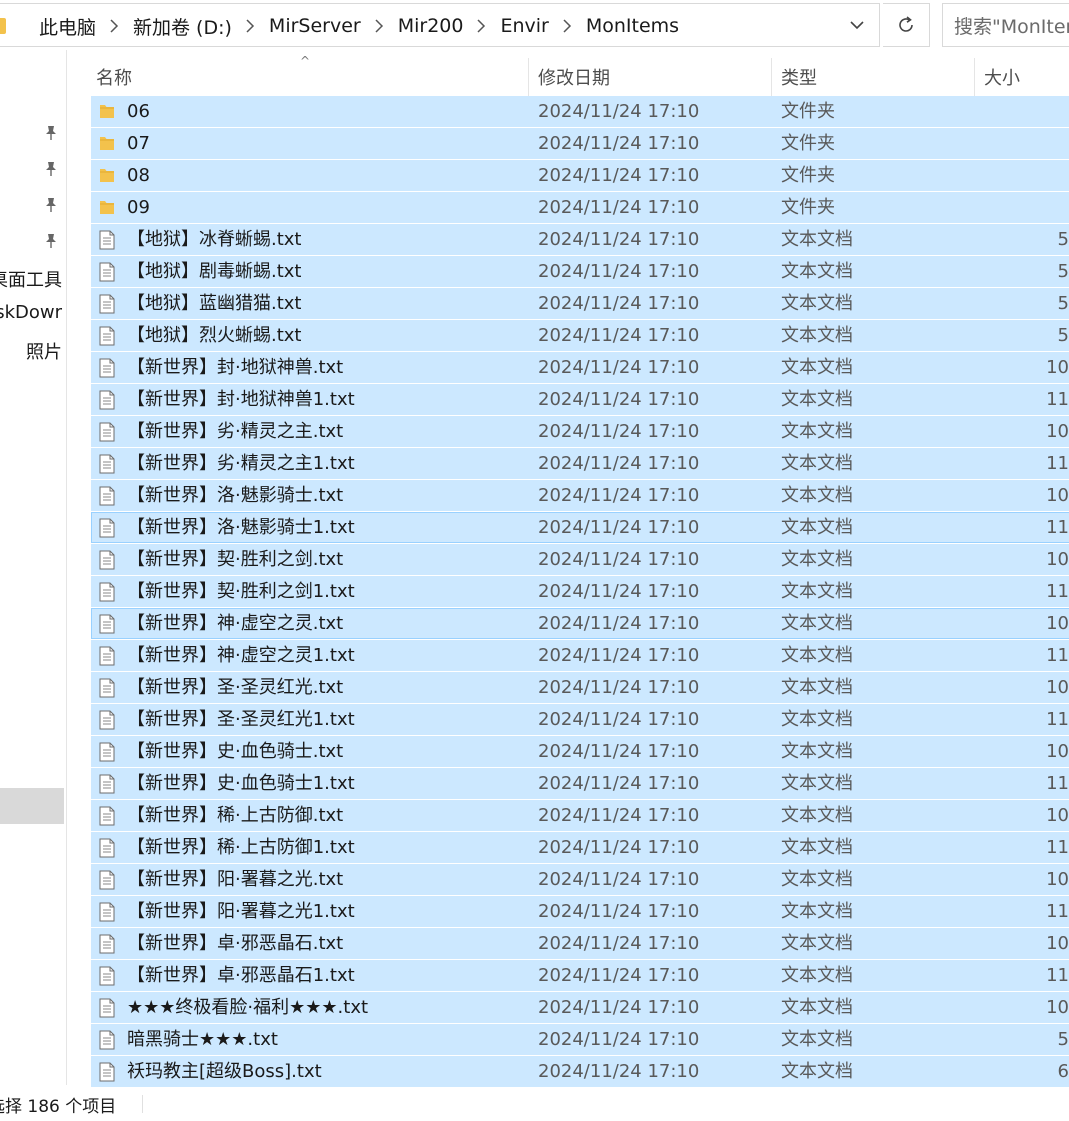 The height and width of the screenshot is (1121, 1069). What do you see at coordinates (580, 463) in the screenshot?
I see `file-row: 【新世界】劣·精灵之主1.txt 2024/11/24 17:10 文本文档 11` at bounding box center [580, 463].